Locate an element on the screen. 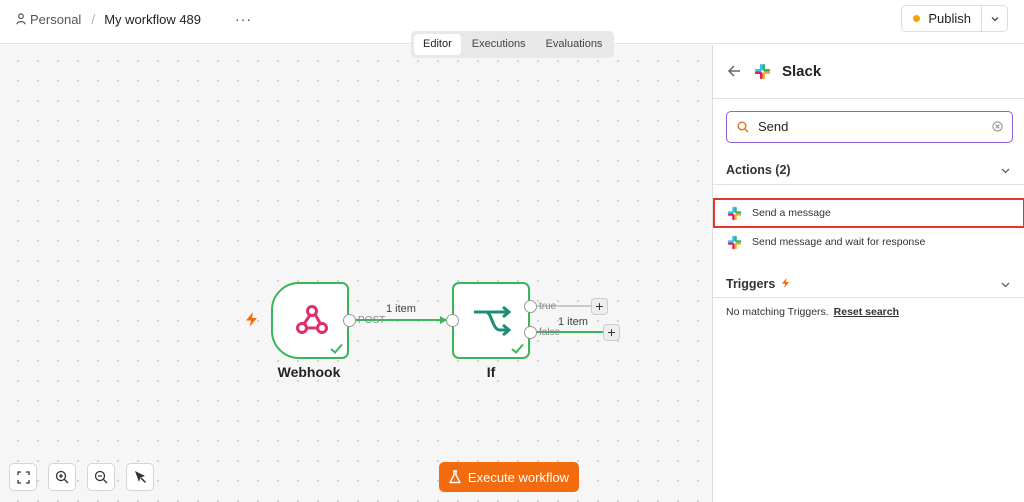  publish-label: Publish is located at coordinates (949, 18).